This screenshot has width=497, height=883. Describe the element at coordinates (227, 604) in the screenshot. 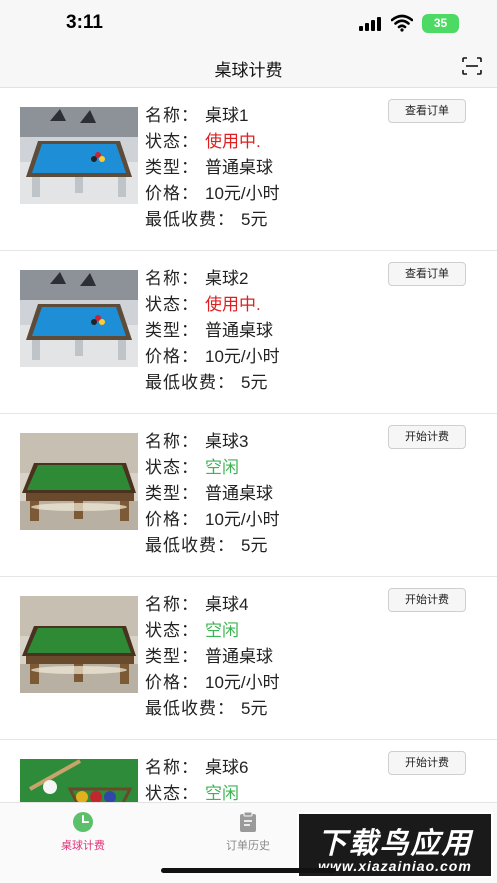

I see `table-name: 桌球4` at that location.